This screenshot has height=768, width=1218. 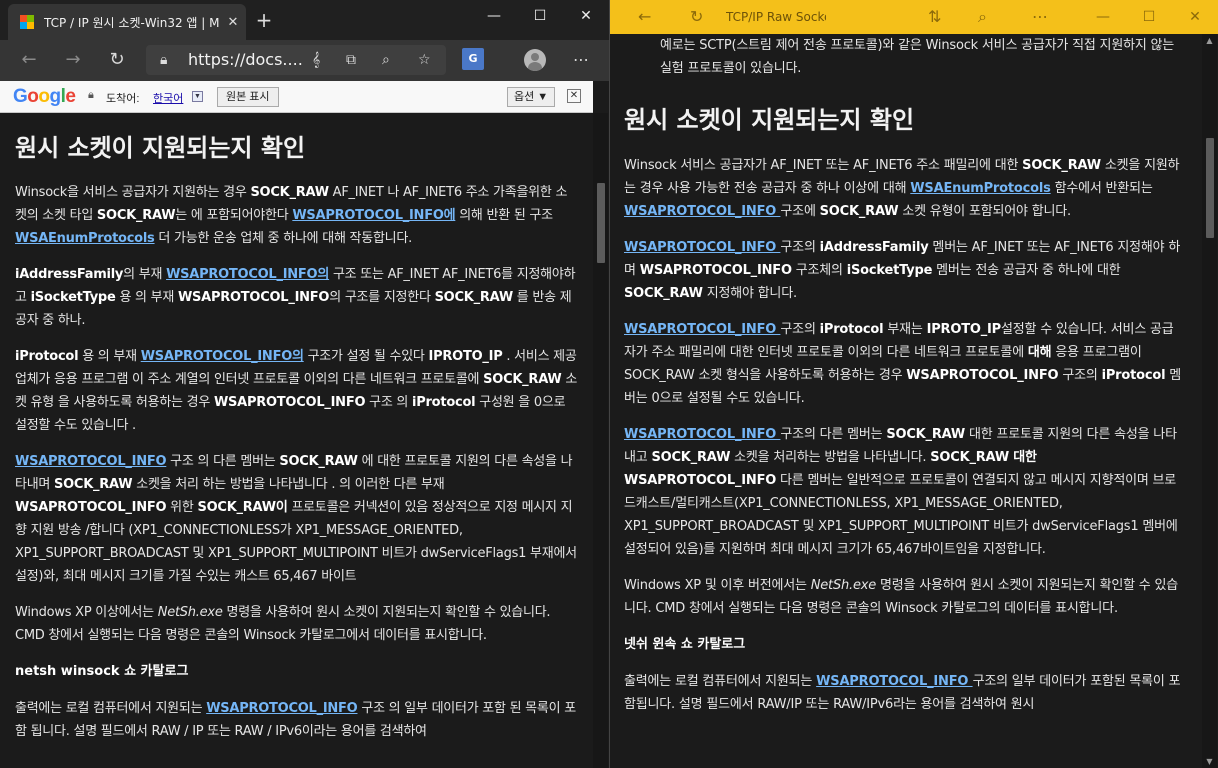 I want to click on language-select: 한국어, so click(x=168, y=98).